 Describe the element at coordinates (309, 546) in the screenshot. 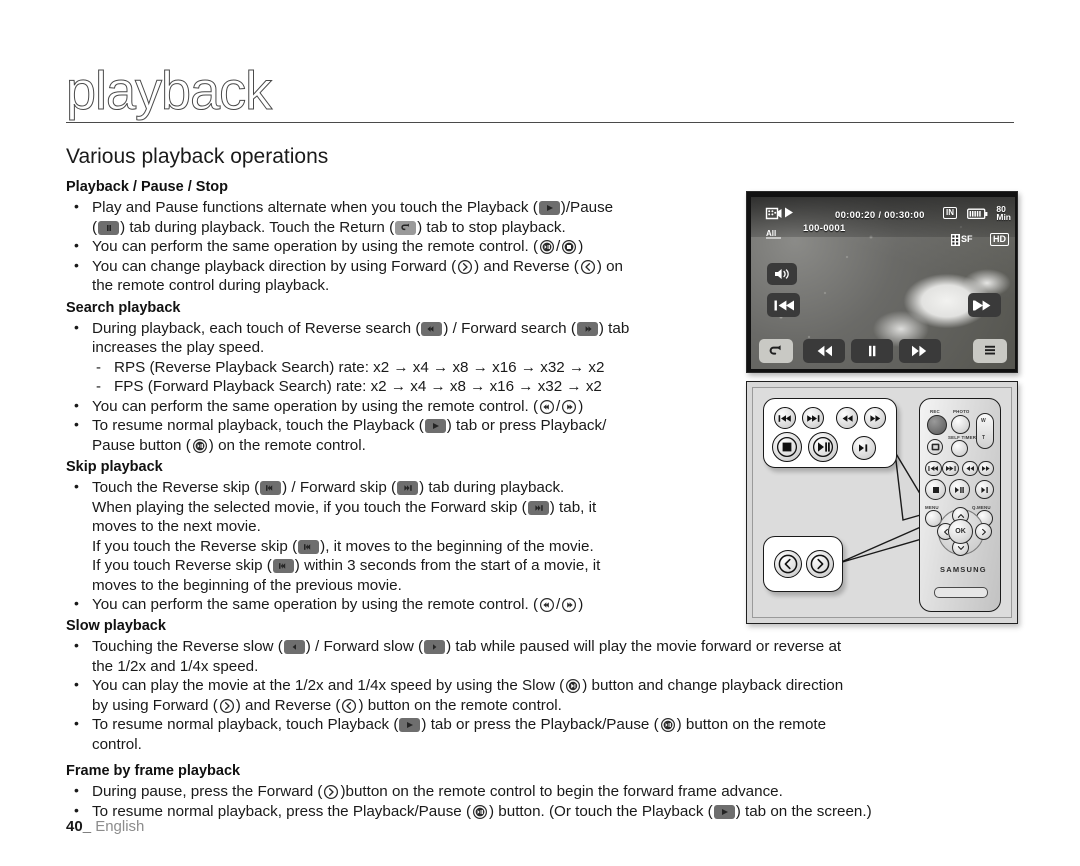

I see `reverse-skip-tab-icon` at that location.